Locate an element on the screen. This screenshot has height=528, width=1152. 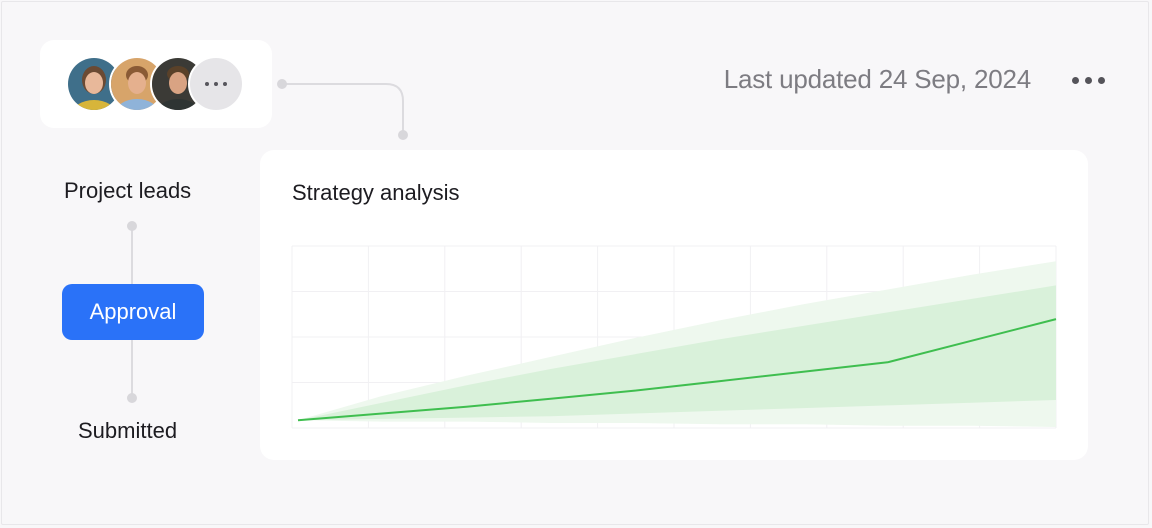
more-avatars-button is located at coordinates (216, 84).